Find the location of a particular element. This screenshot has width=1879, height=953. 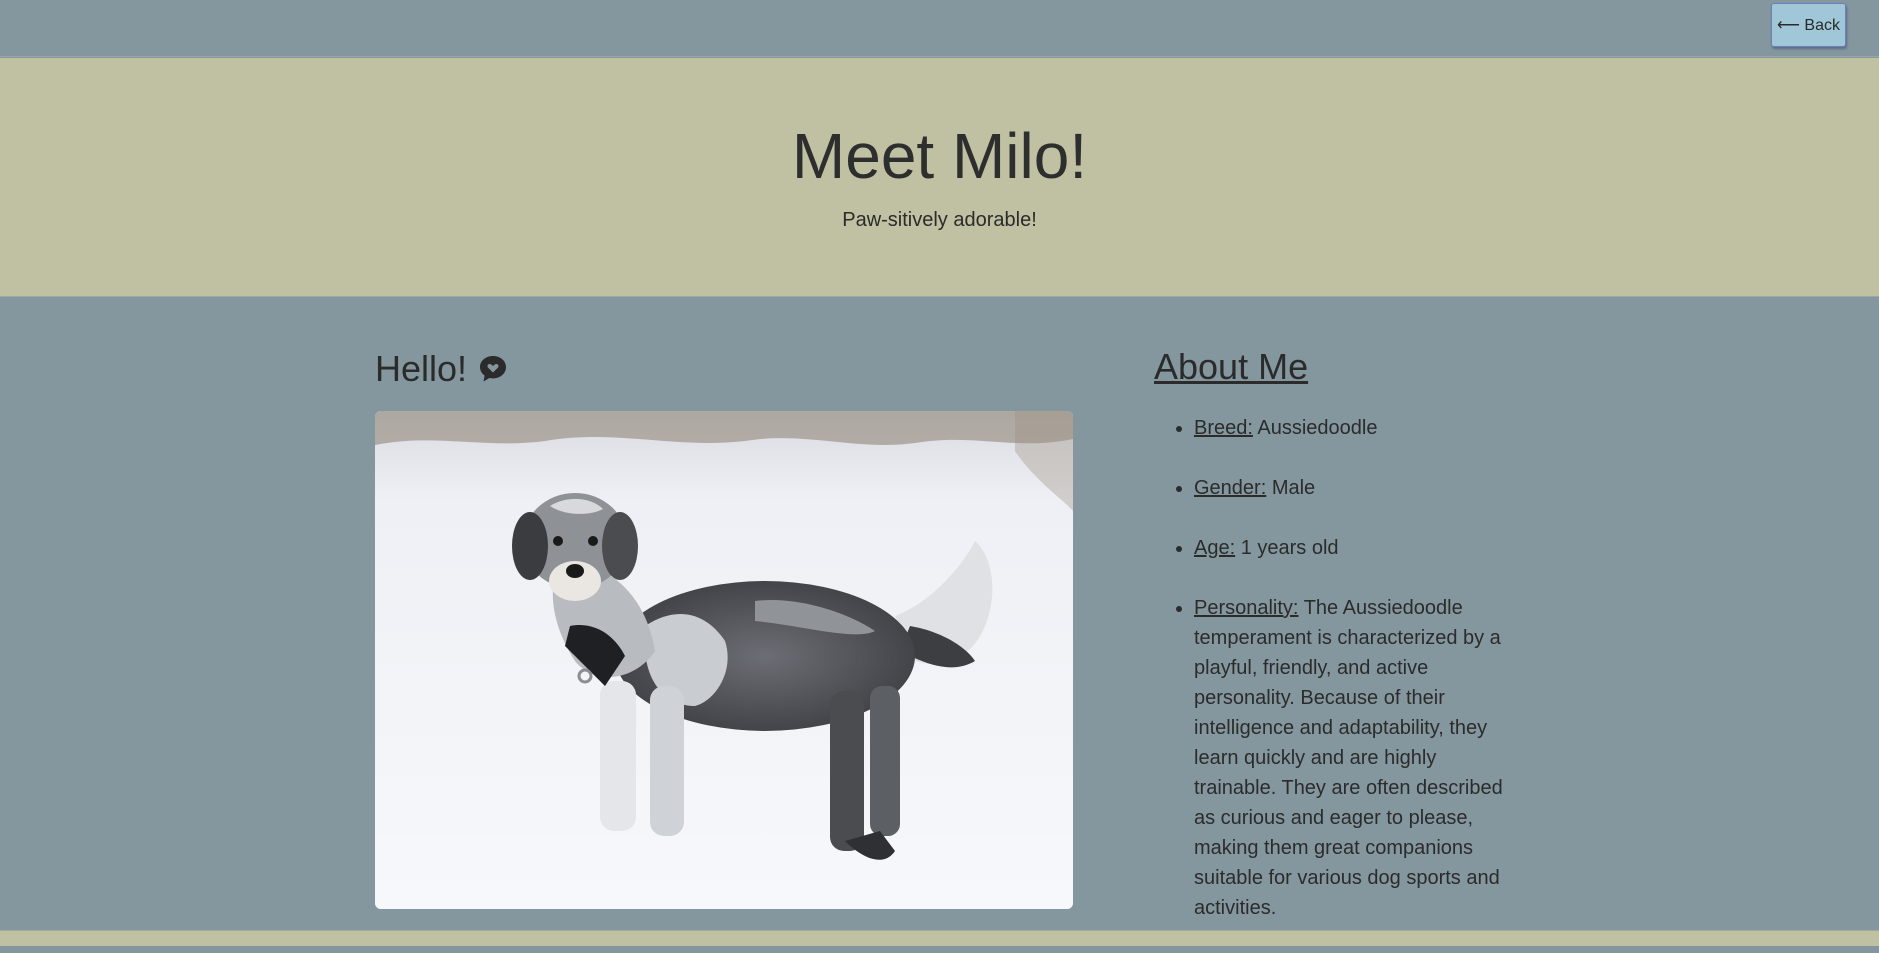

back-button: ⟵ Back is located at coordinates (1808, 25).